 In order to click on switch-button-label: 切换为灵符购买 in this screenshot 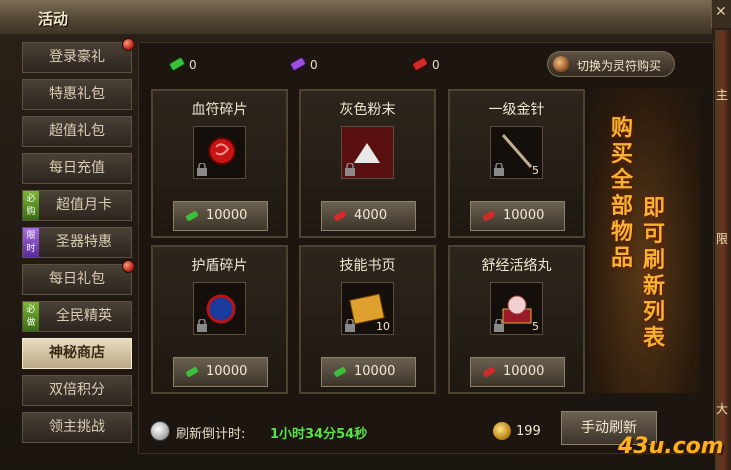, I will do `click(619, 66)`.